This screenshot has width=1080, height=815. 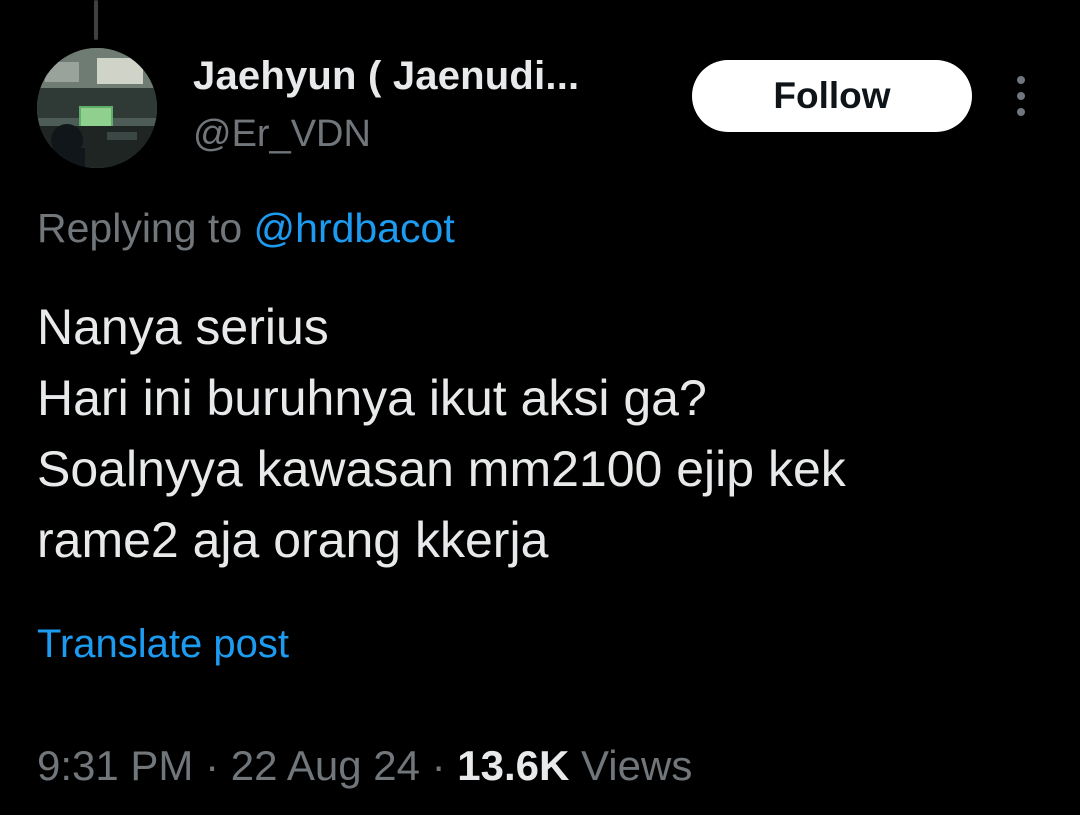 I want to click on post-time: 9:31 PM, so click(x=115, y=765).